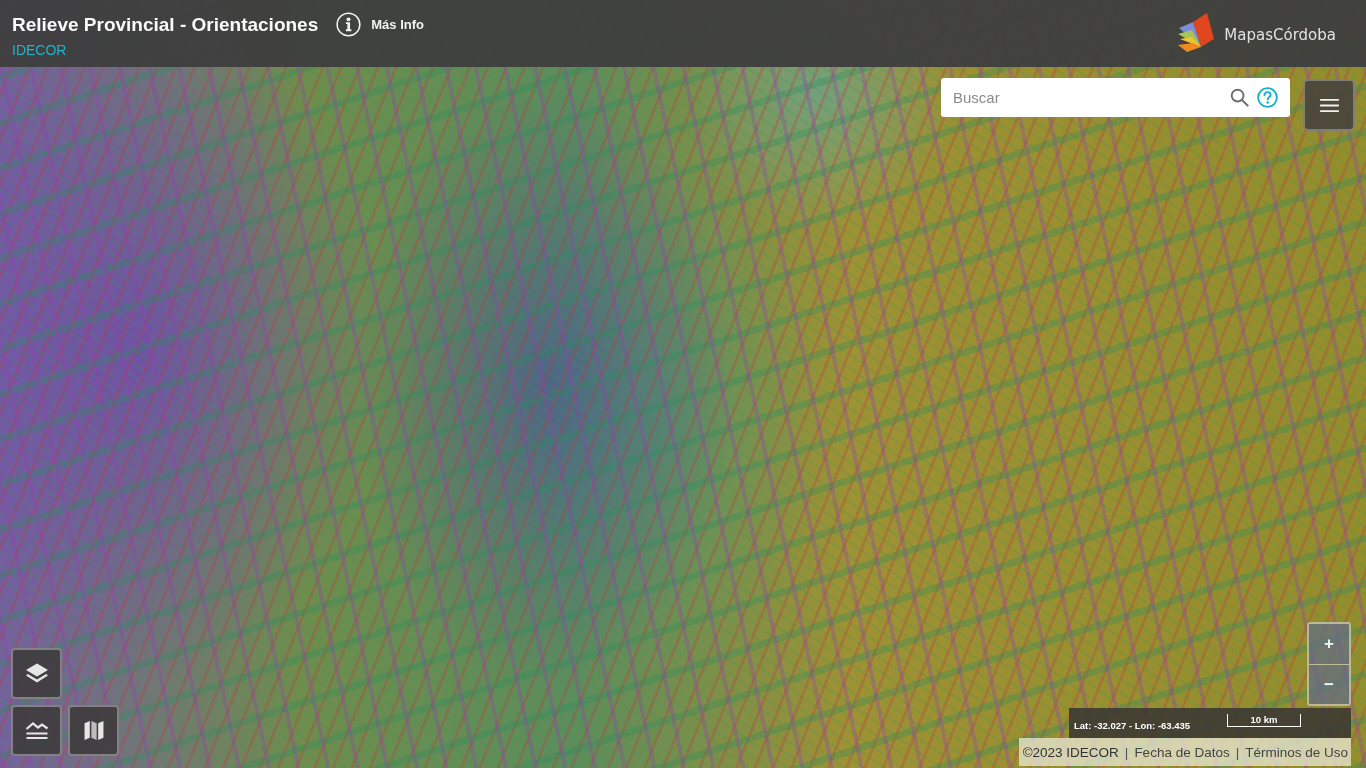  Describe the element at coordinates (1182, 752) in the screenshot. I see `attribution-link: Fecha de Datos` at that location.